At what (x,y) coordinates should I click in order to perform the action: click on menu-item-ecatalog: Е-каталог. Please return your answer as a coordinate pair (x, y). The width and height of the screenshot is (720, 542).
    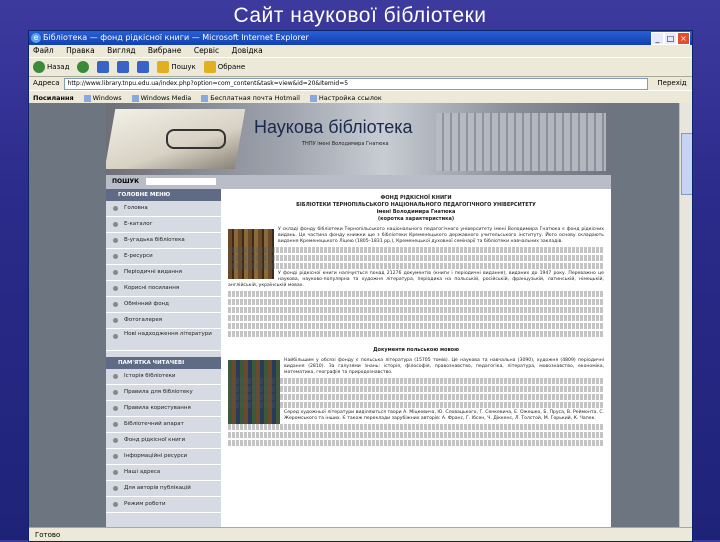
    Looking at the image, I should click on (163, 225).